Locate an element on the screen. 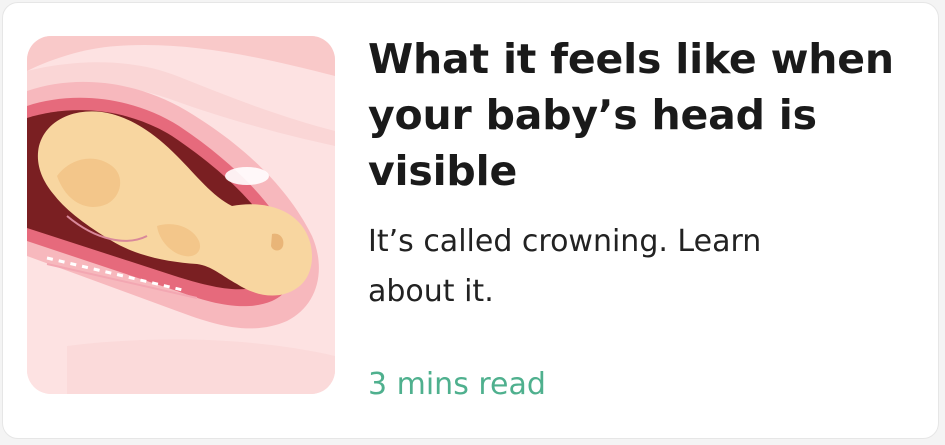  article-description: It’s called crowning. Learn about it. is located at coordinates (565, 266).